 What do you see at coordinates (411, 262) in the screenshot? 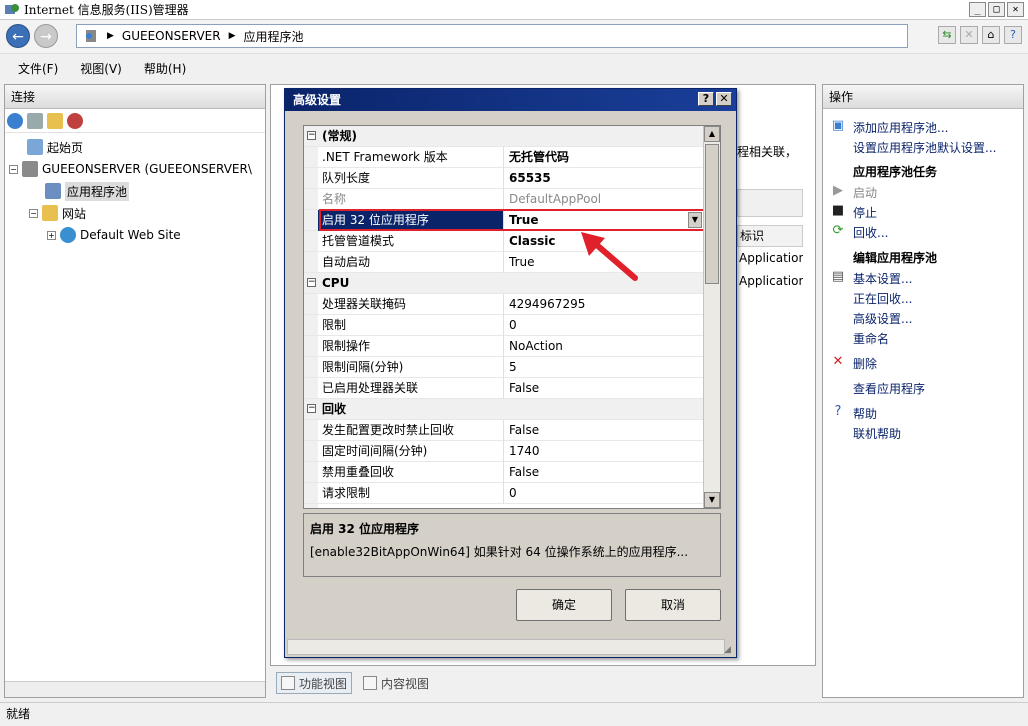
I see `property-name: 自动启动` at bounding box center [411, 262].